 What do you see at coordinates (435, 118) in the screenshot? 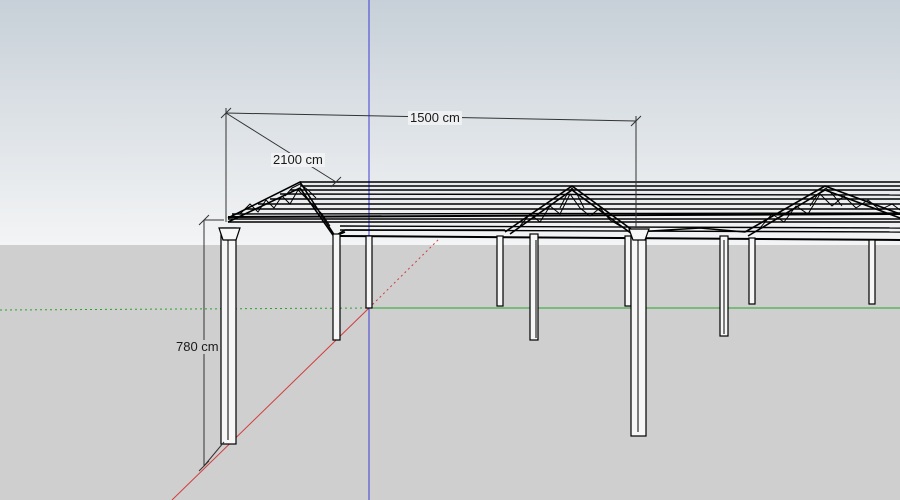
I see `dimension-label-width: 1500 cm` at bounding box center [435, 118].